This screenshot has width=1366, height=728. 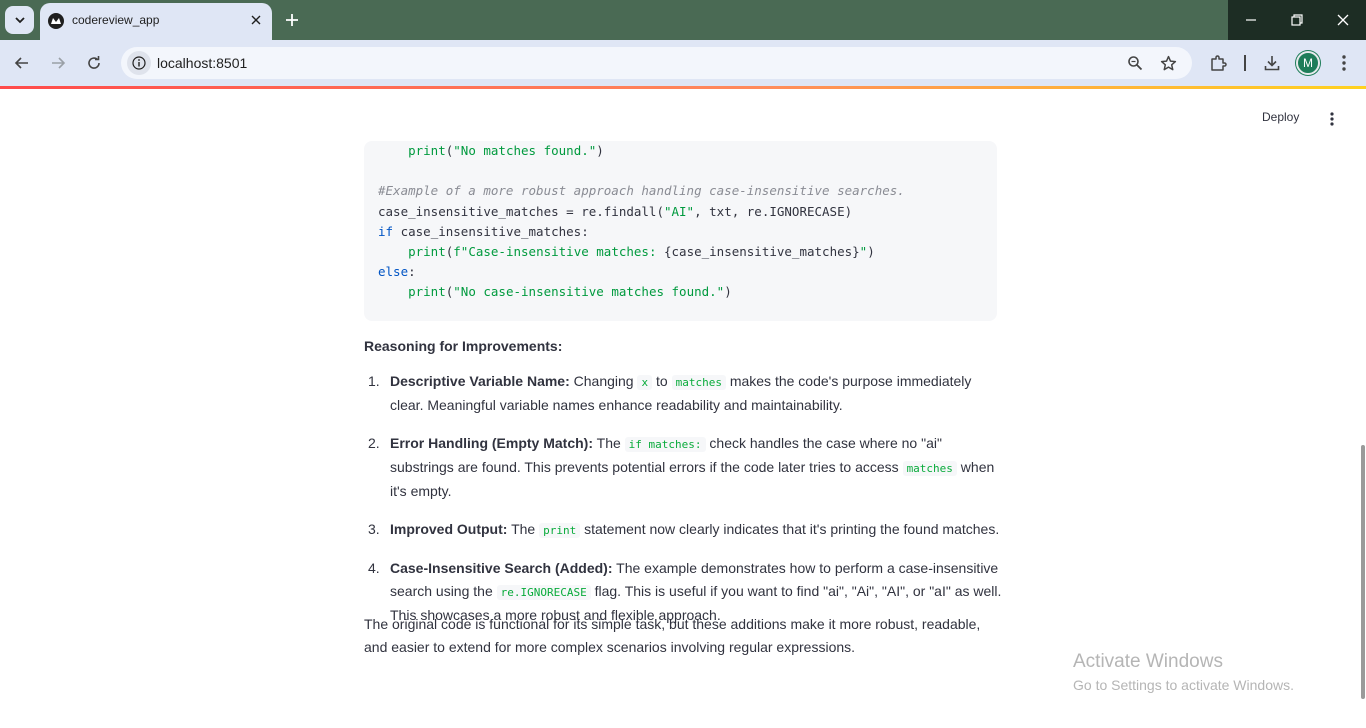 What do you see at coordinates (412, 272) in the screenshot?
I see `code-token: :` at bounding box center [412, 272].